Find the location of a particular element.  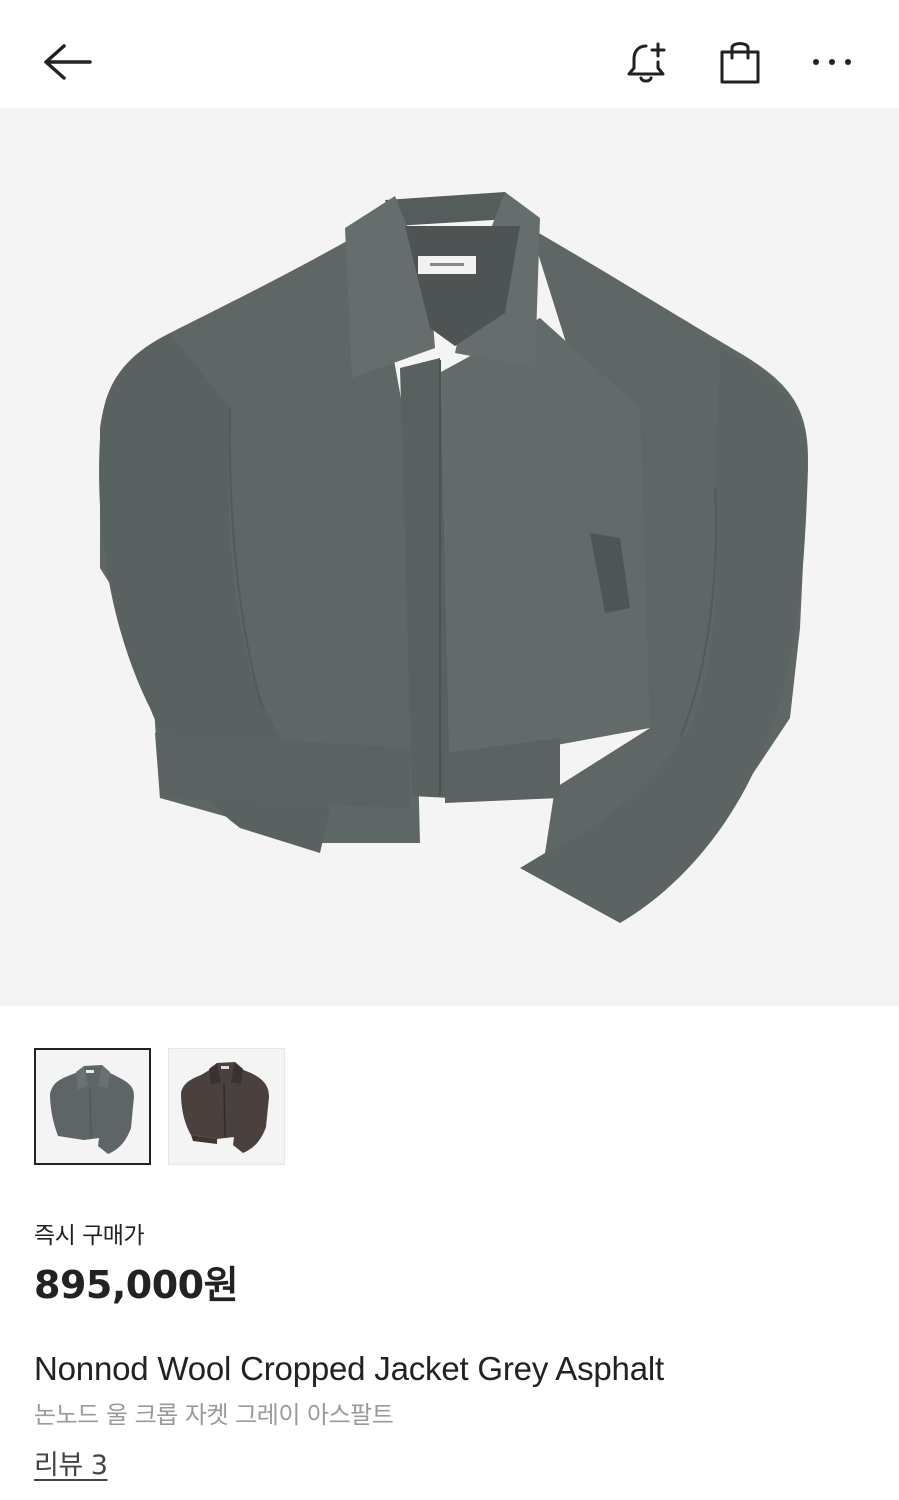

arrow-left-icon is located at coordinates (68, 62).